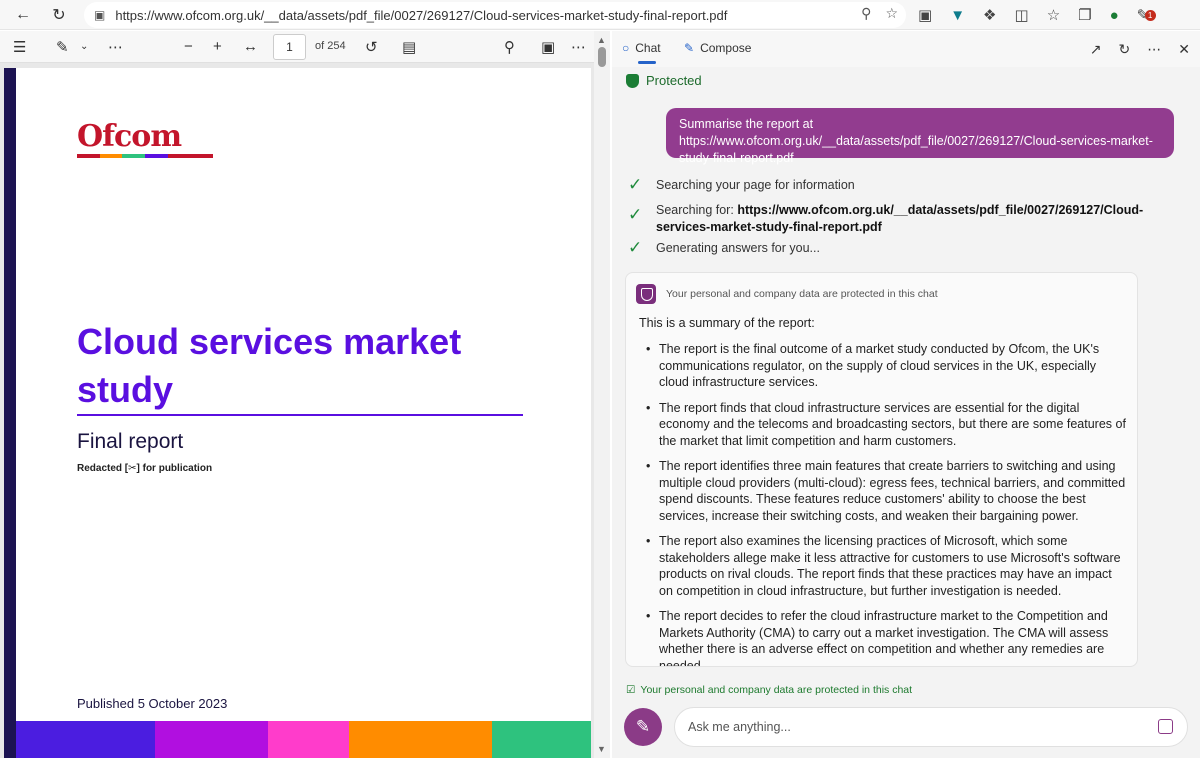 Image resolution: width=1200 pixels, height=758 pixels. What do you see at coordinates (906, 49) in the screenshot?
I see `pane-header: ○ Chat ✎ Compose ↗ ↻ ⋯ ✕` at bounding box center [906, 49].